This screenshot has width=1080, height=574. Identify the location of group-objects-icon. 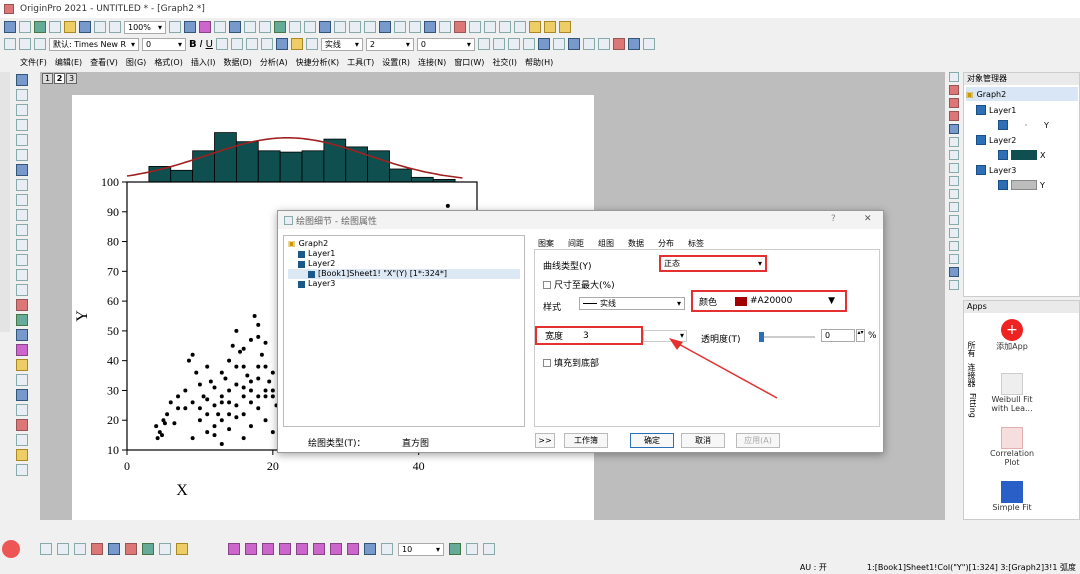
(336, 549).